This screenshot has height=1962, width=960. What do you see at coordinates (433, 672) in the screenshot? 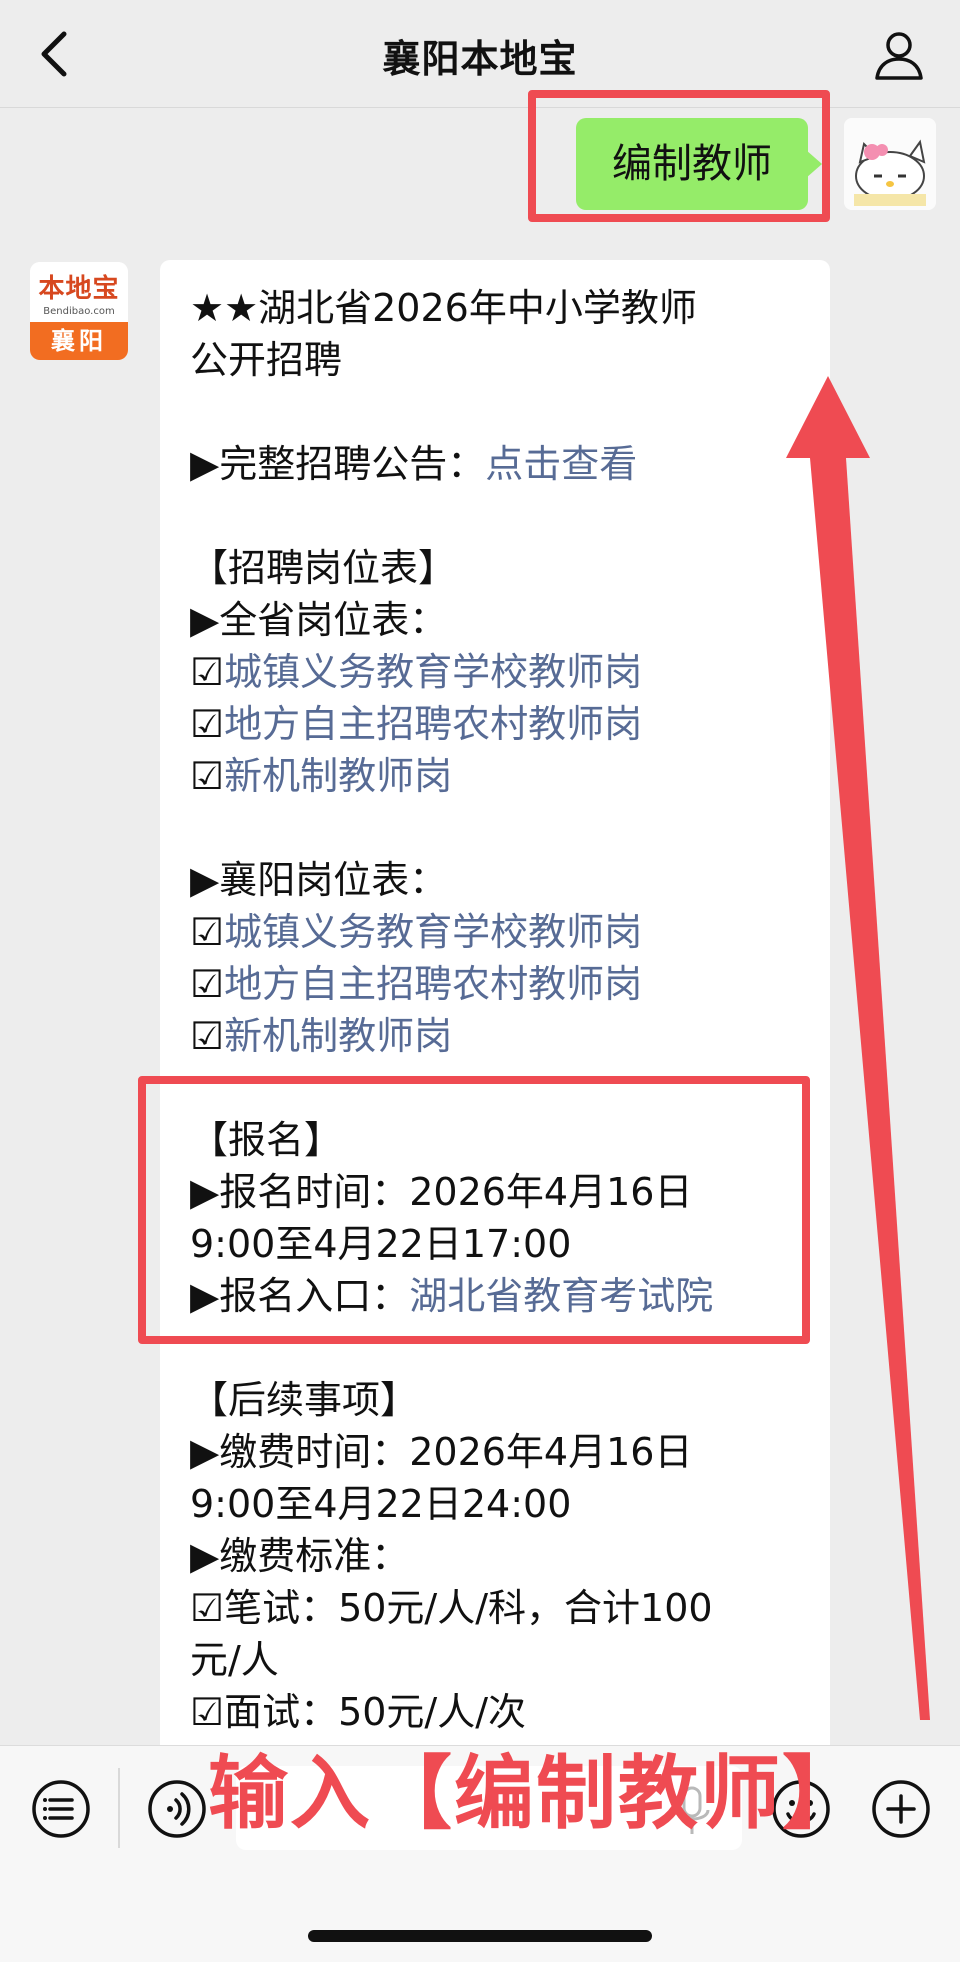
I see `province-item-link: 城镇义务教育学校教师岗` at bounding box center [433, 672].